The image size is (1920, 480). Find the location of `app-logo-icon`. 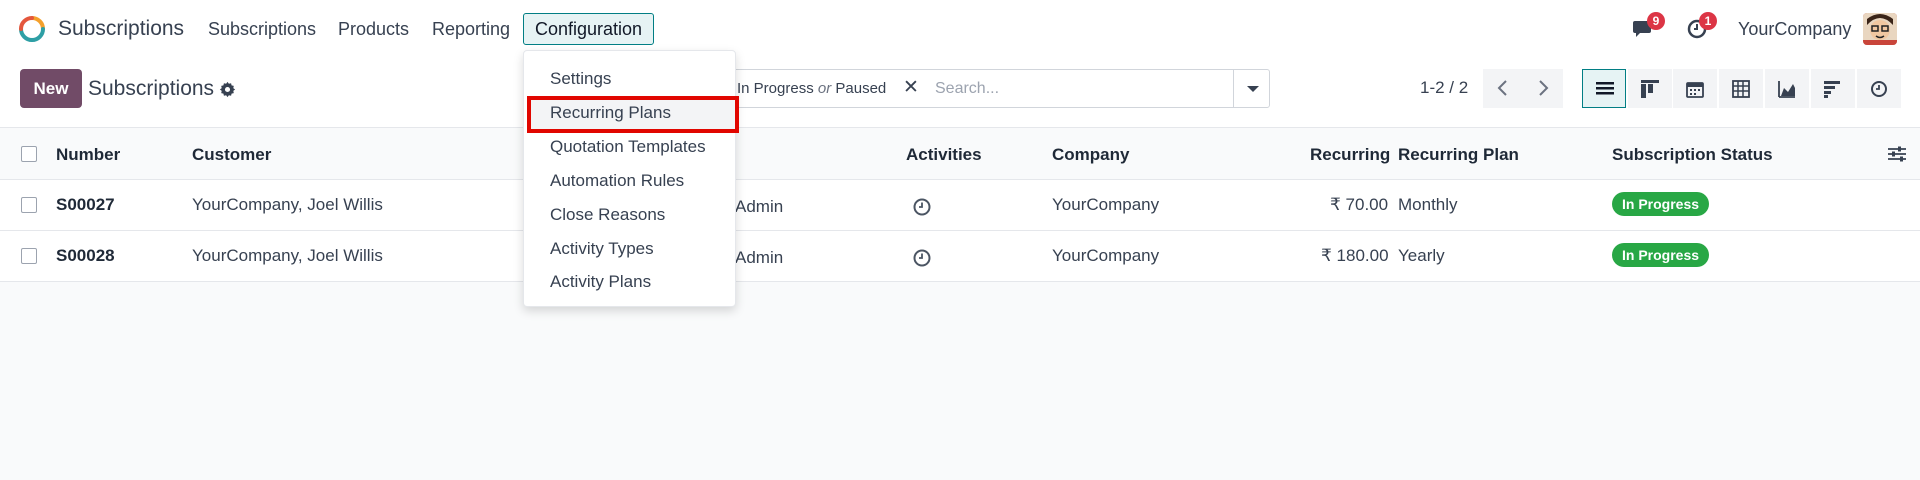

app-logo-icon is located at coordinates (32, 29).